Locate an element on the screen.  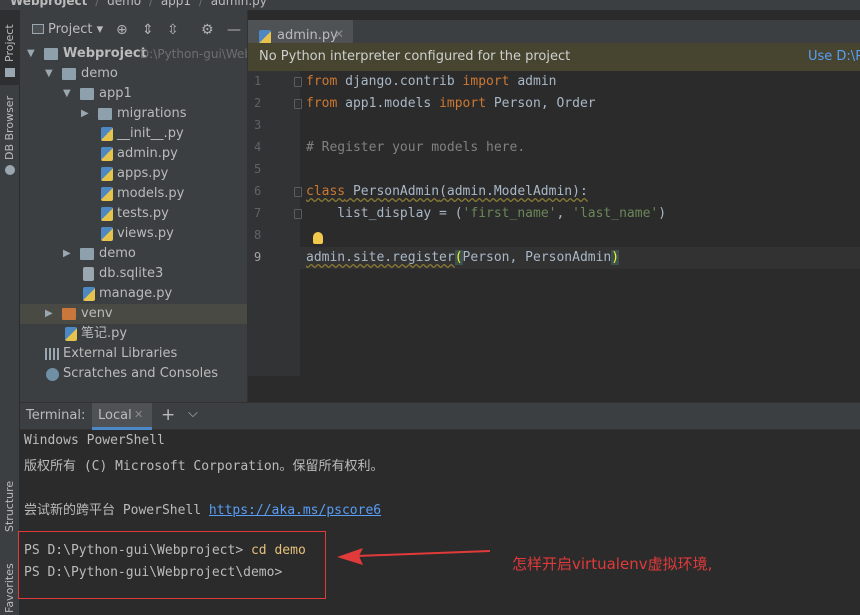
tree-item-label: manage.py is located at coordinates (136, 293).